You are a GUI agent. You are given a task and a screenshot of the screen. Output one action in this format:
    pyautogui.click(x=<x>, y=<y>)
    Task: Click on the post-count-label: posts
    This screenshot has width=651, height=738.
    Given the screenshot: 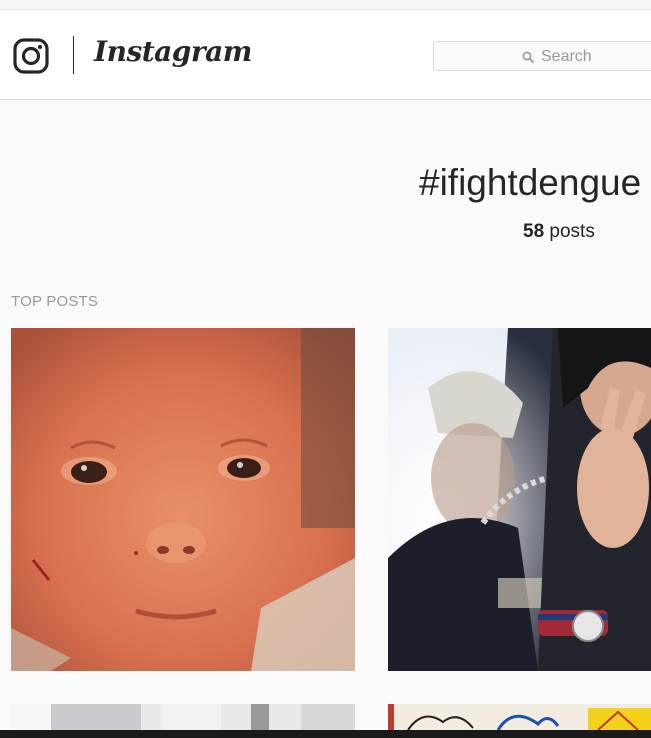 What is the action you would take?
    pyautogui.click(x=572, y=231)
    